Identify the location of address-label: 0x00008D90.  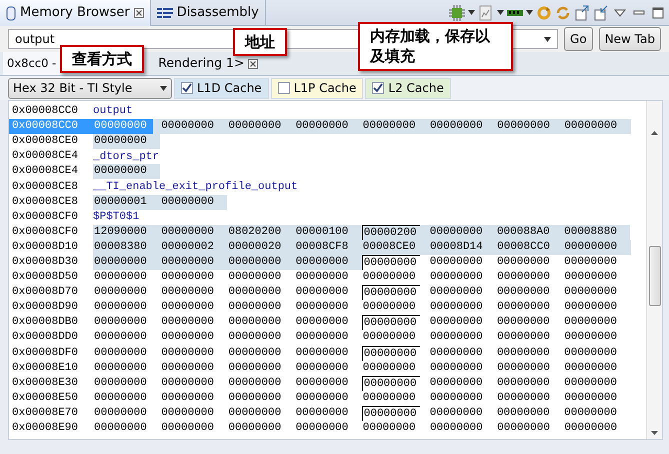
(45, 308).